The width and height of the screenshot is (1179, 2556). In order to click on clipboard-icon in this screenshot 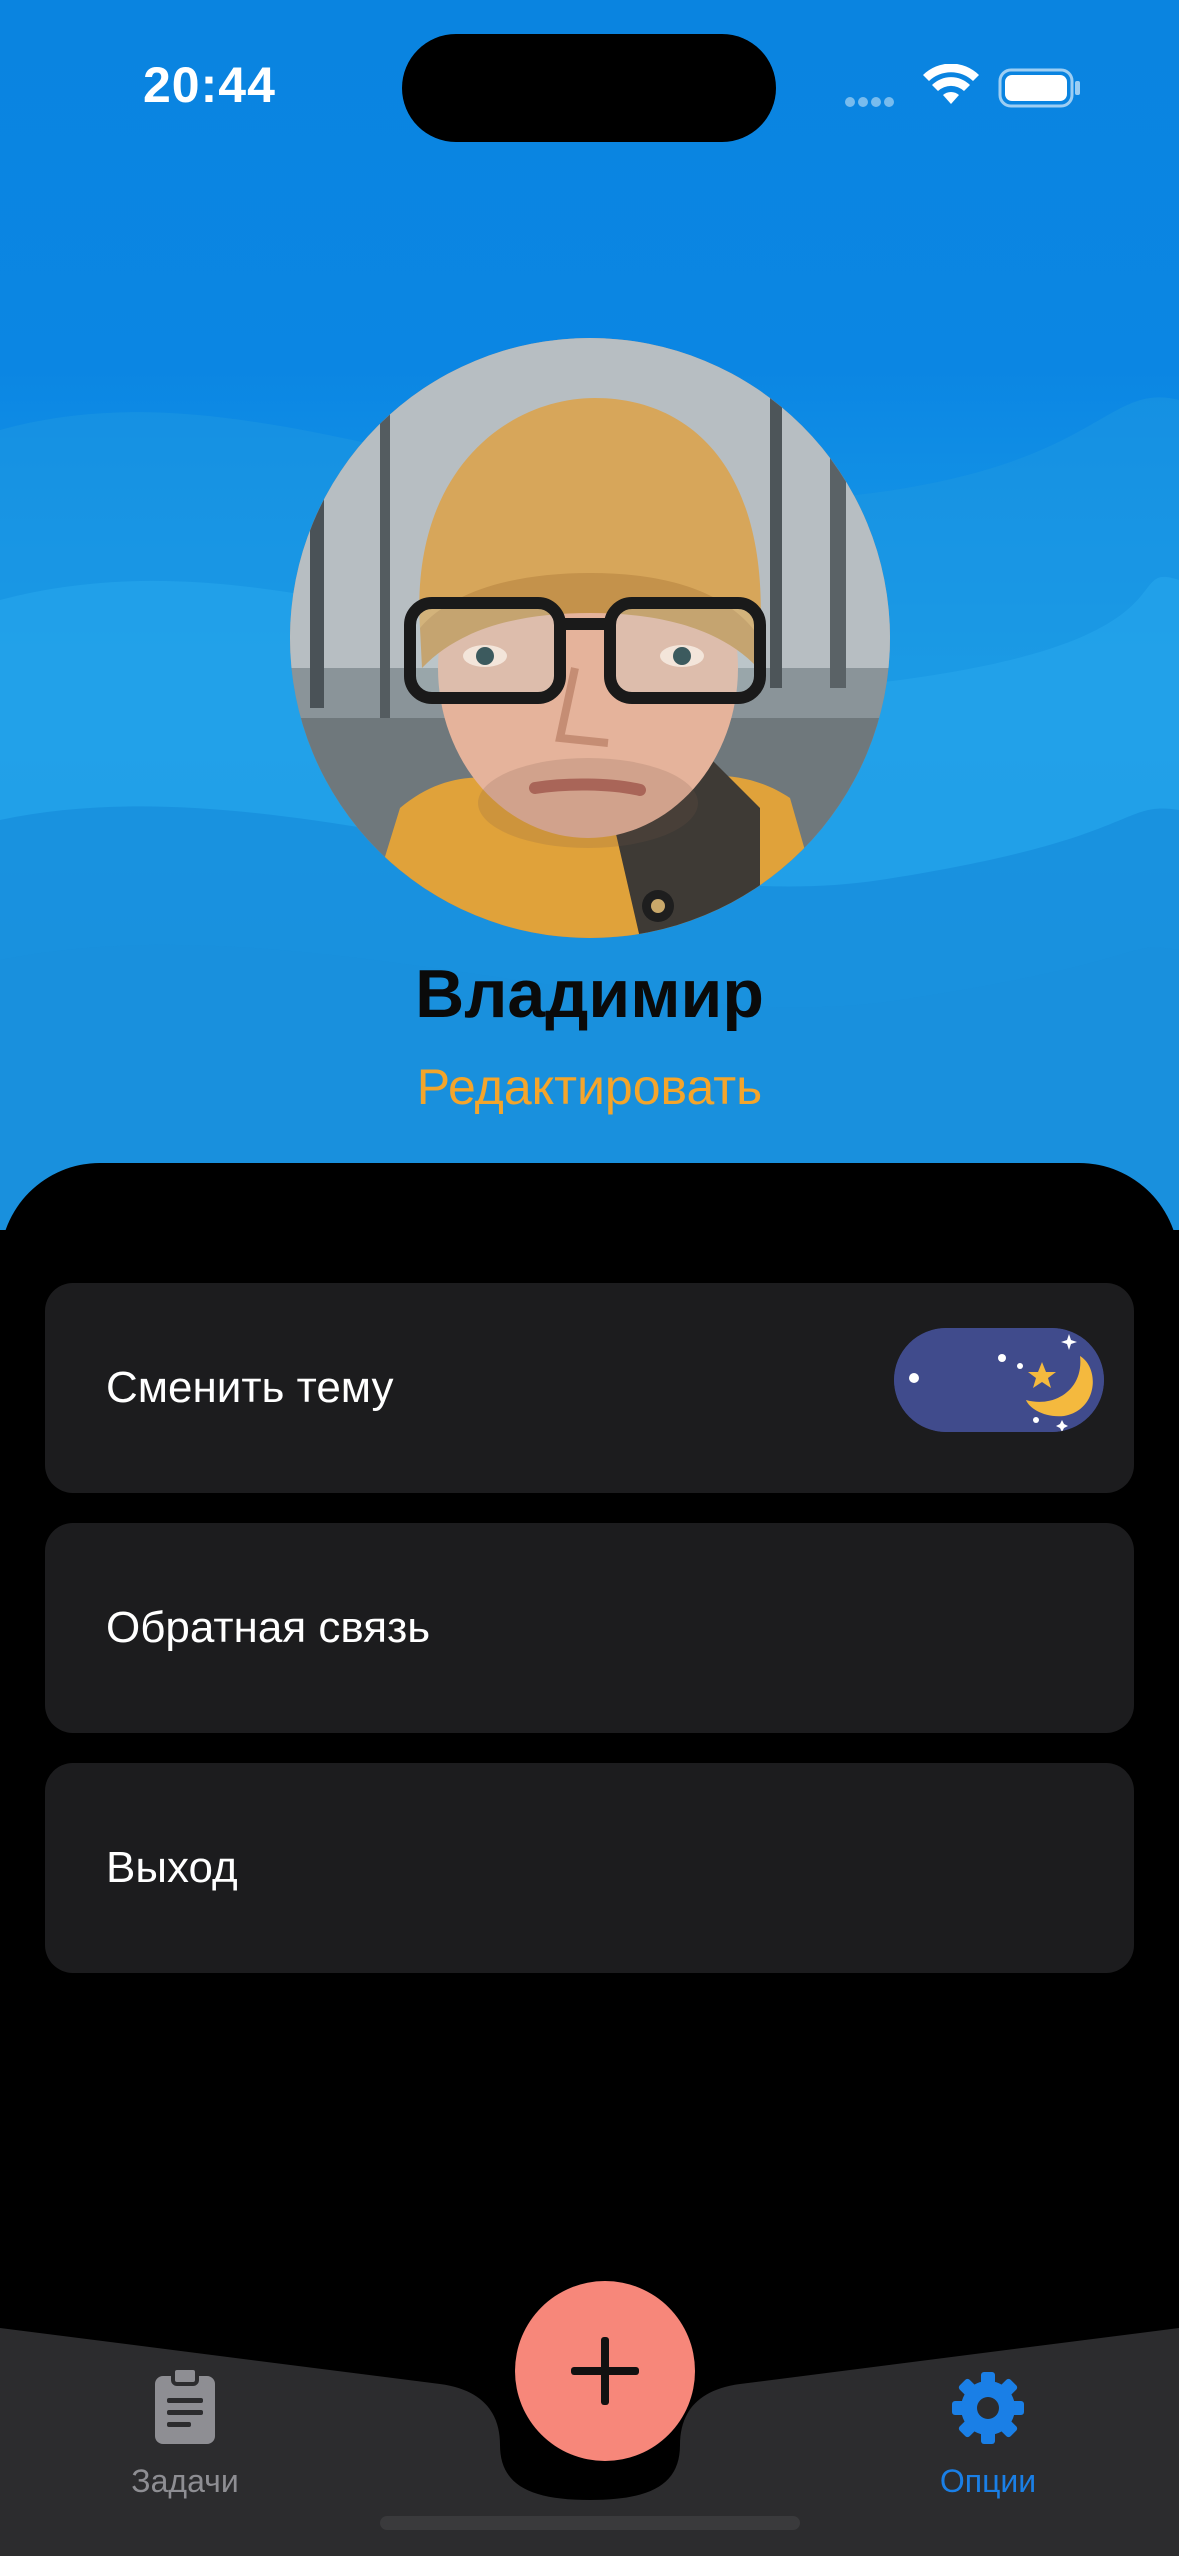, I will do `click(185, 2405)`.